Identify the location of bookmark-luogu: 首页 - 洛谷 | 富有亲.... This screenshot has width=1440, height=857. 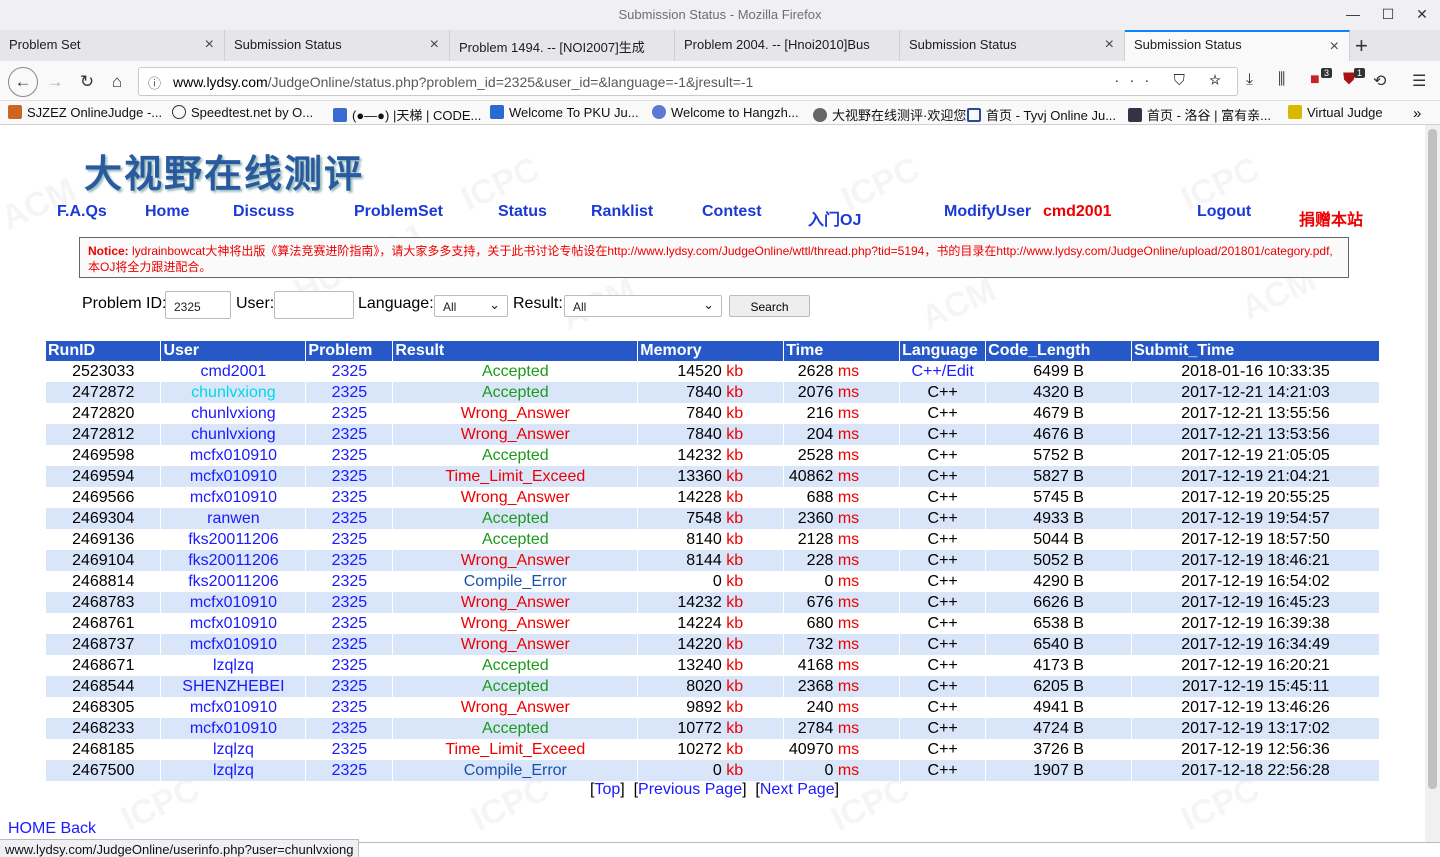
(1199, 114).